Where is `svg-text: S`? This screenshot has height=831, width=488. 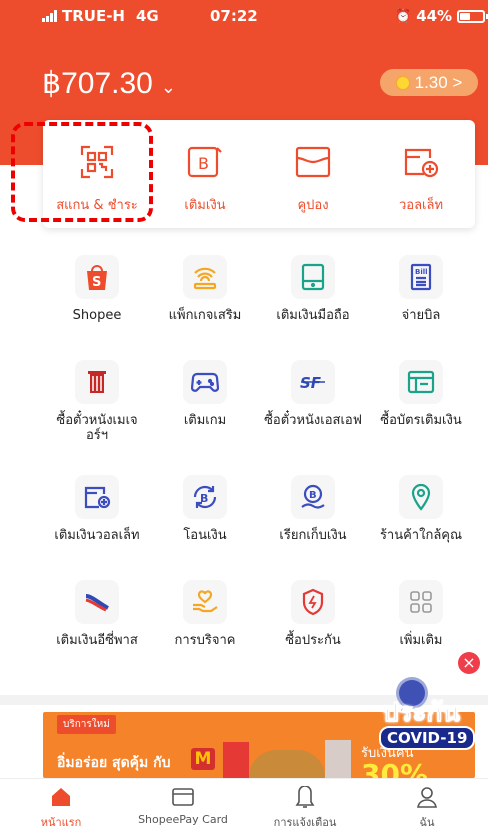
svg-text: S is located at coordinates (96, 282).